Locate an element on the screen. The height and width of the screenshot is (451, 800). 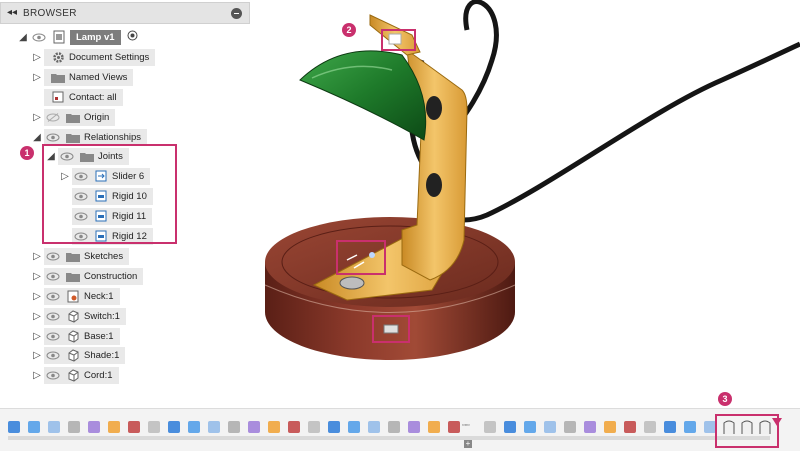
tree-item-named-views: ▷ Named Views is located at coordinates (82, 77).